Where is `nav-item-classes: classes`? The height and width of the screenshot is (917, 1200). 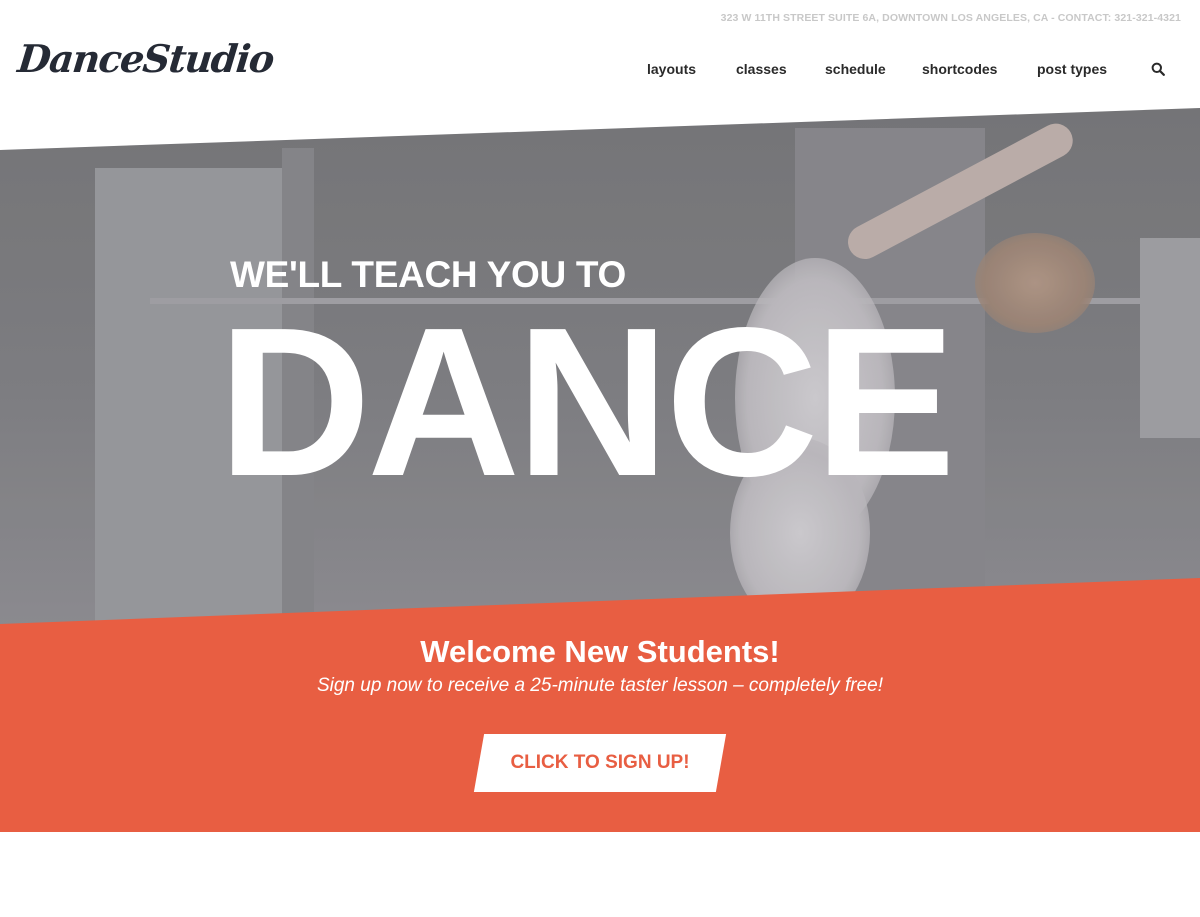
nav-item-classes: classes is located at coordinates (761, 69).